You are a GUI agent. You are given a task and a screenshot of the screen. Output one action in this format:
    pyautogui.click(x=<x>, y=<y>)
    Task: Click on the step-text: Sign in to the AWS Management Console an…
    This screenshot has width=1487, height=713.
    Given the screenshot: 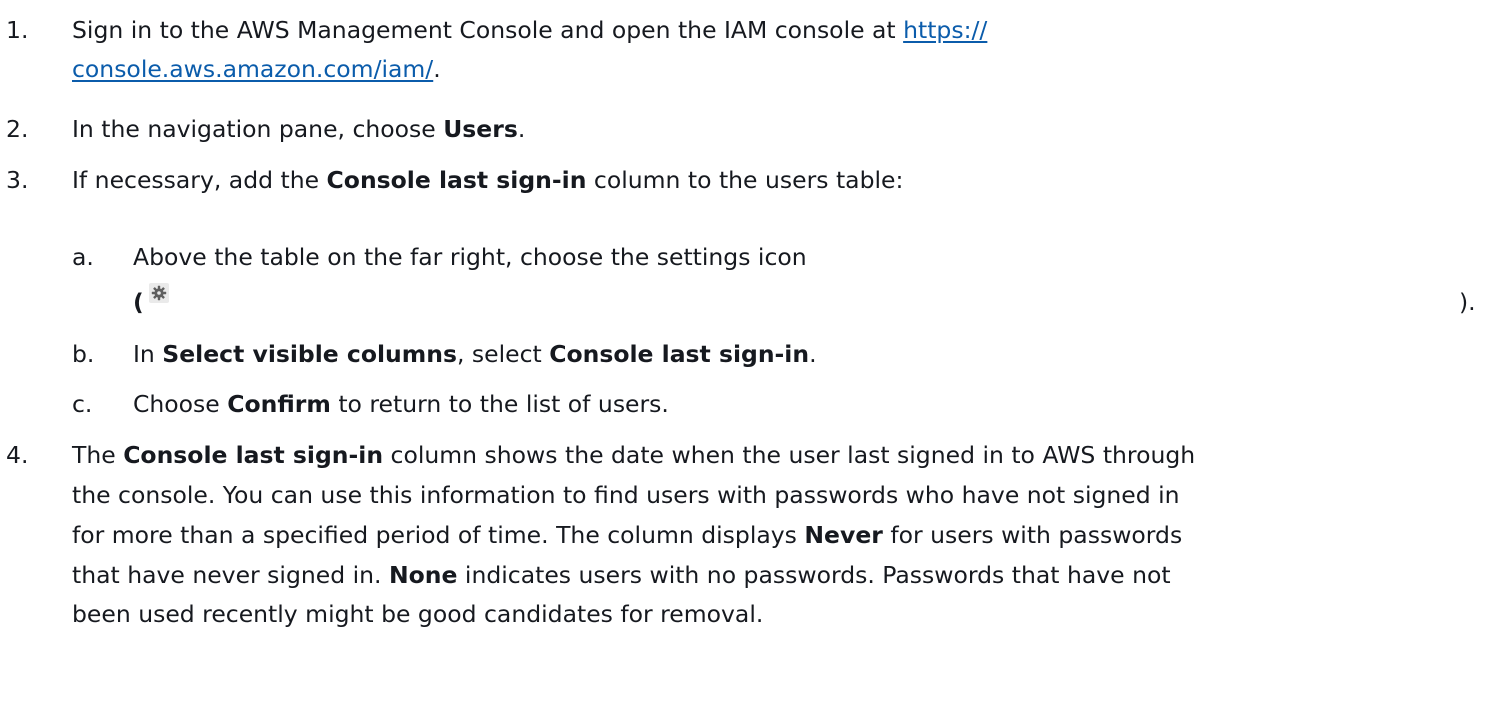 What is the action you would take?
    pyautogui.click(x=488, y=30)
    